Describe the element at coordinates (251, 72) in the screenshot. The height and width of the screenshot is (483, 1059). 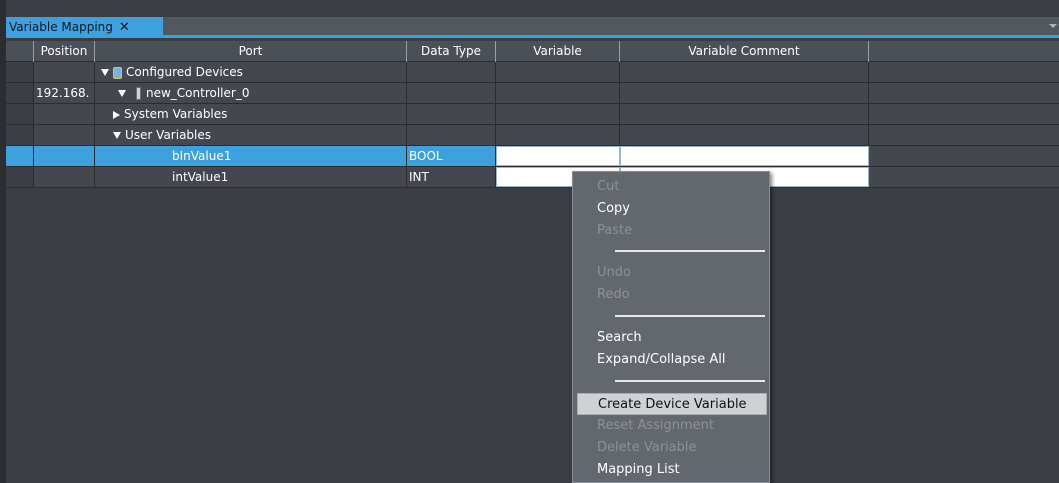
I see `port-cell: Configured Devices` at that location.